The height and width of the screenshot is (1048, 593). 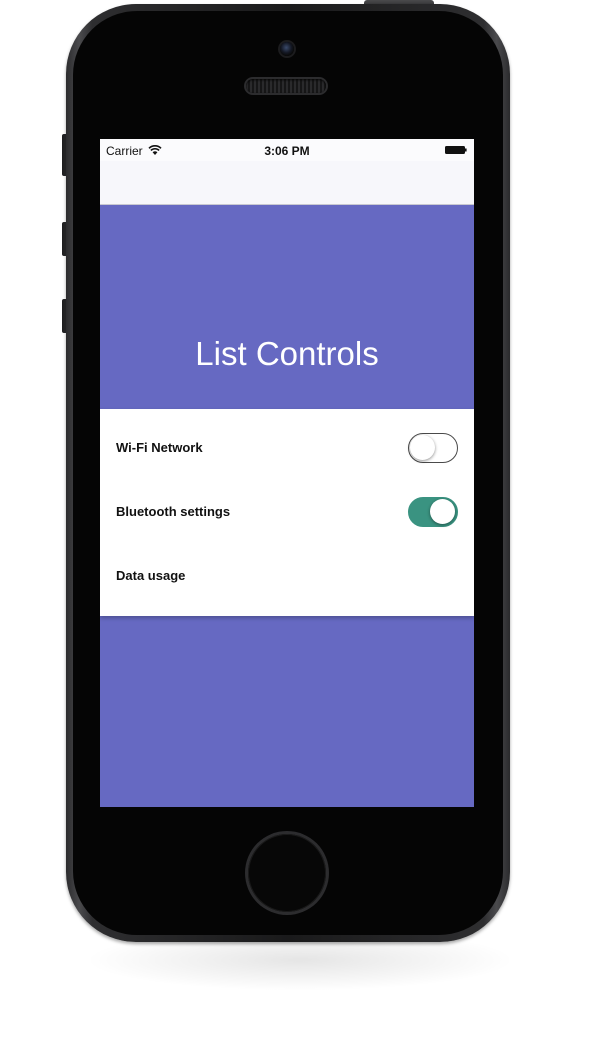 What do you see at coordinates (287, 183) in the screenshot?
I see `navigation-bar` at bounding box center [287, 183].